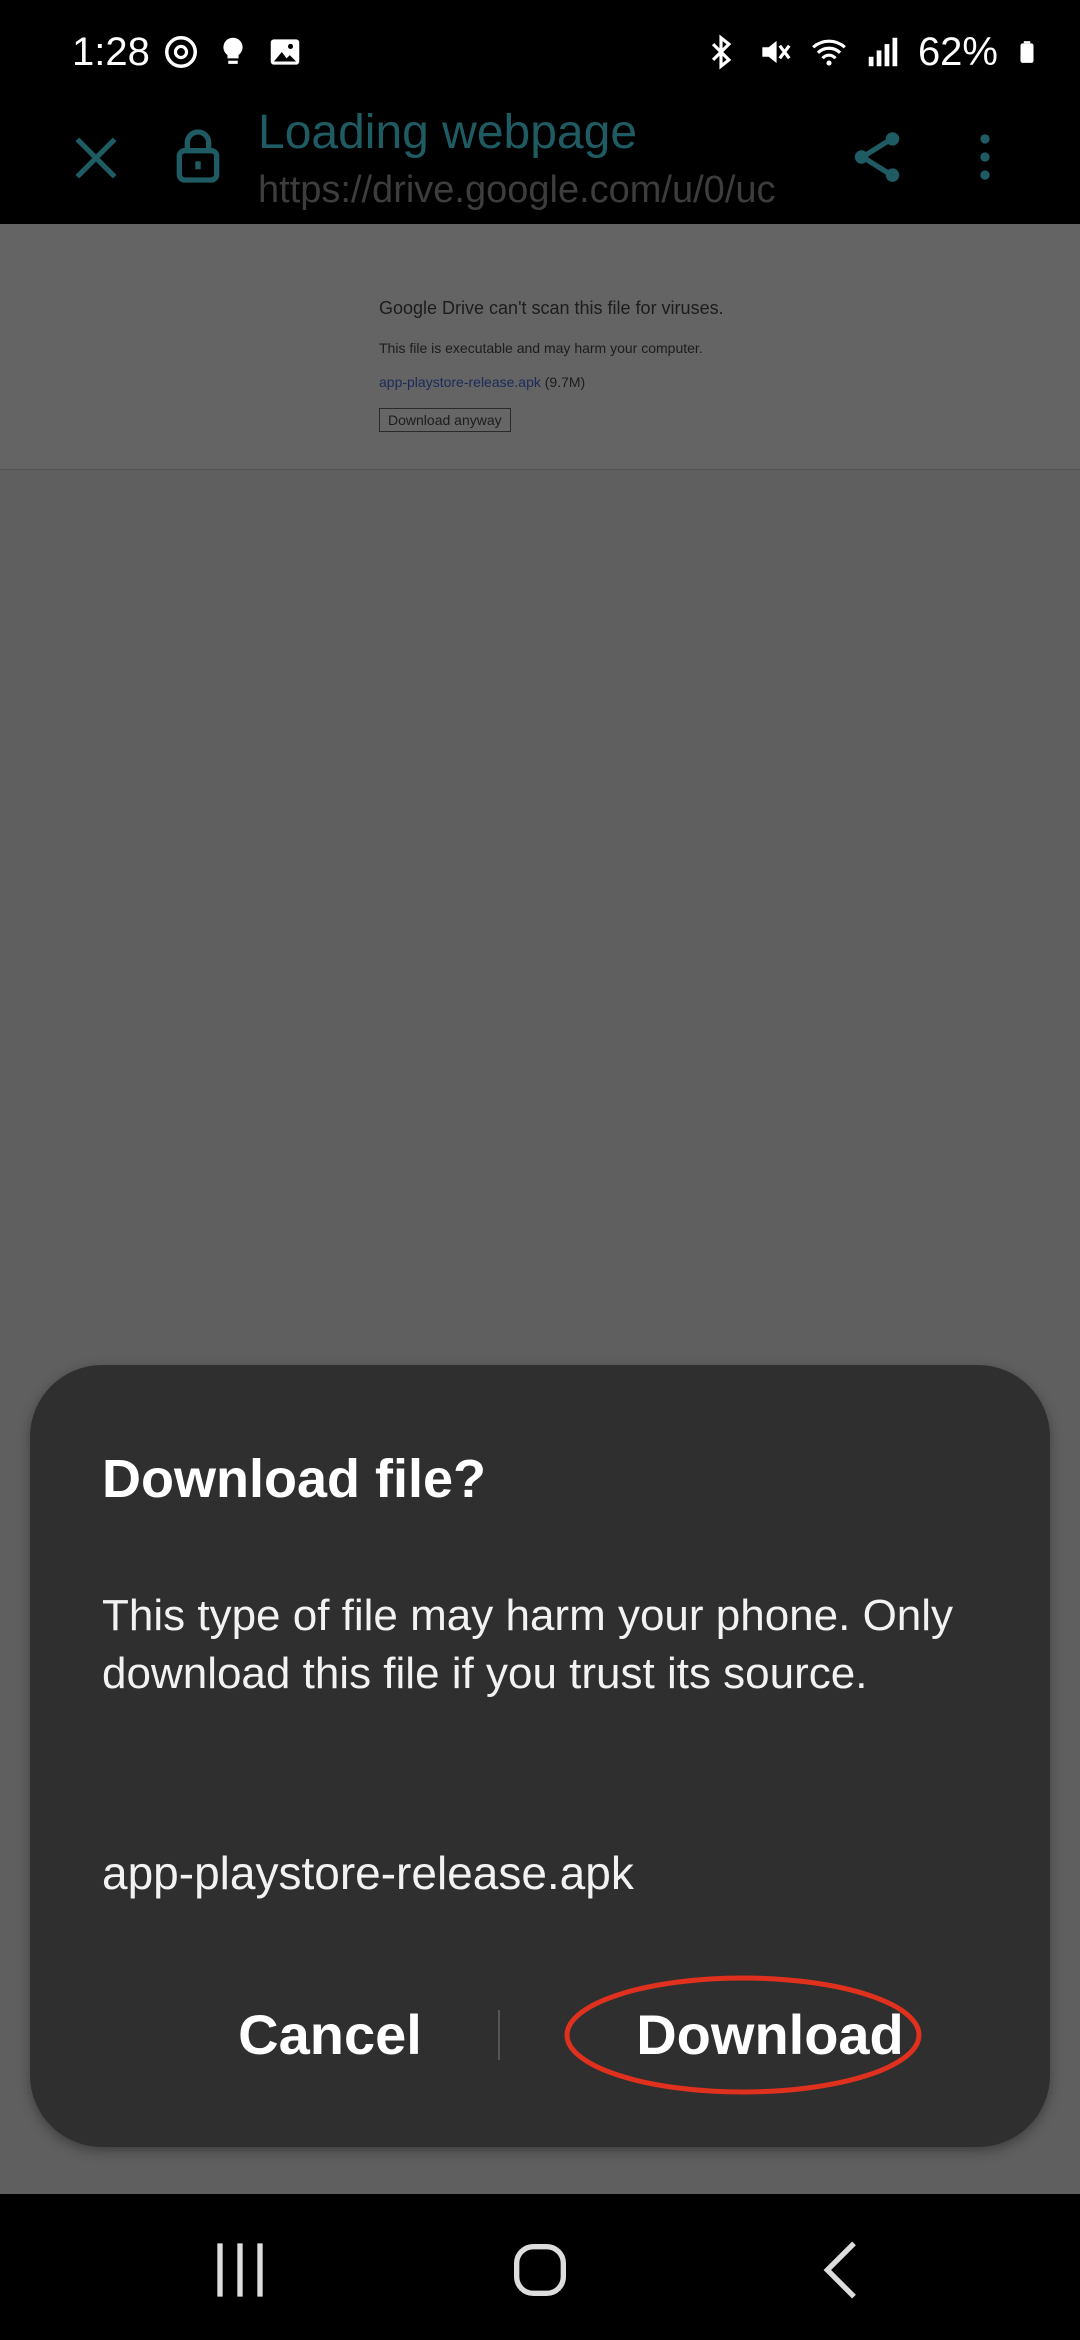 The image size is (1080, 2340). I want to click on battery-icon, so click(1027, 52).